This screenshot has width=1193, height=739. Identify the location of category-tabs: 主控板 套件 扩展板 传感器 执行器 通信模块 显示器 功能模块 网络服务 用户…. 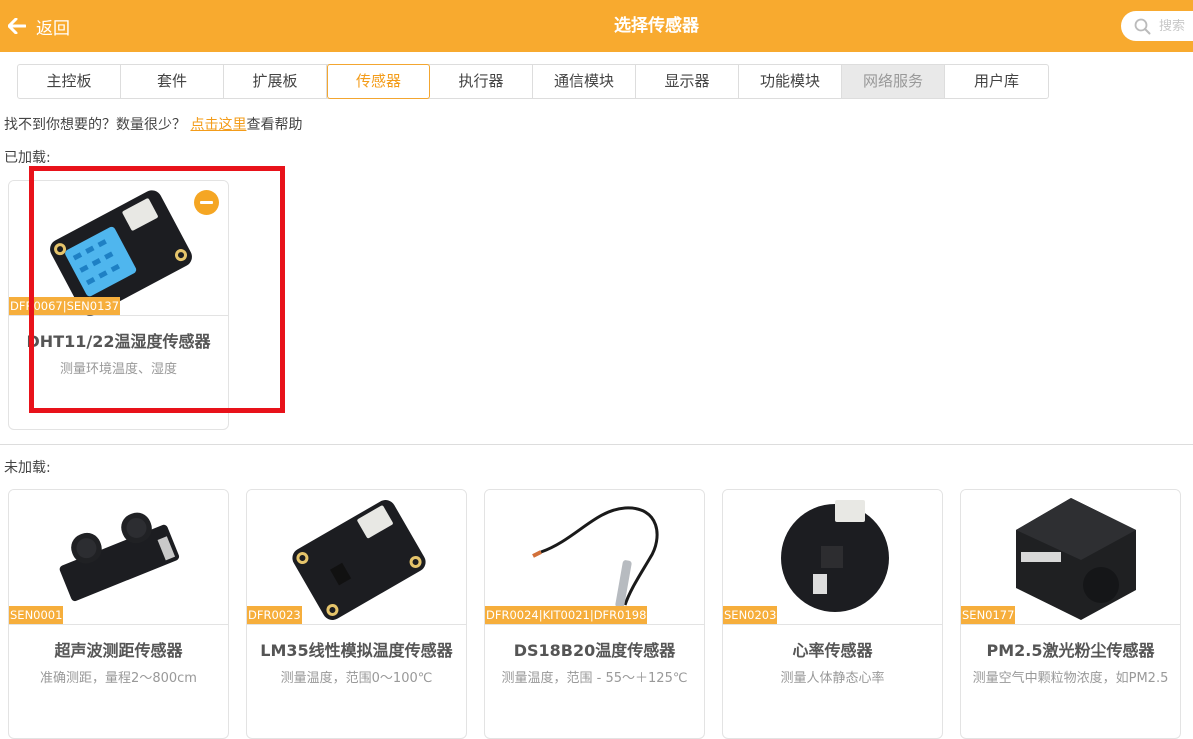
(533, 81).